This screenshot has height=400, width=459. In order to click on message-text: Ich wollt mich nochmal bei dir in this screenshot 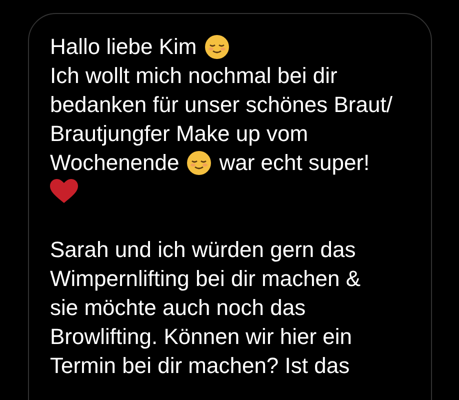, I will do `click(194, 76)`.